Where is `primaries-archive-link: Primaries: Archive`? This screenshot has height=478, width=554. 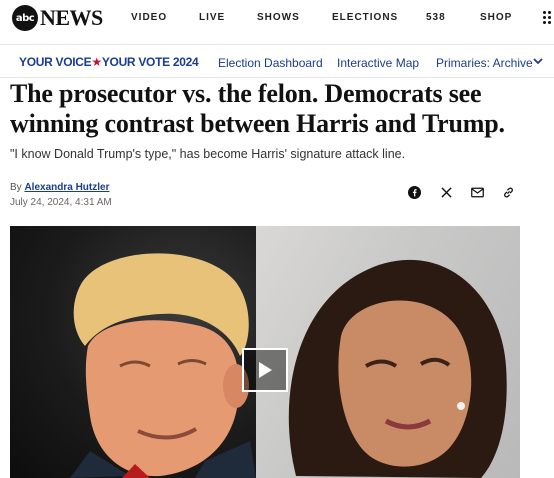
primaries-archive-link: Primaries: Archive is located at coordinates (484, 63).